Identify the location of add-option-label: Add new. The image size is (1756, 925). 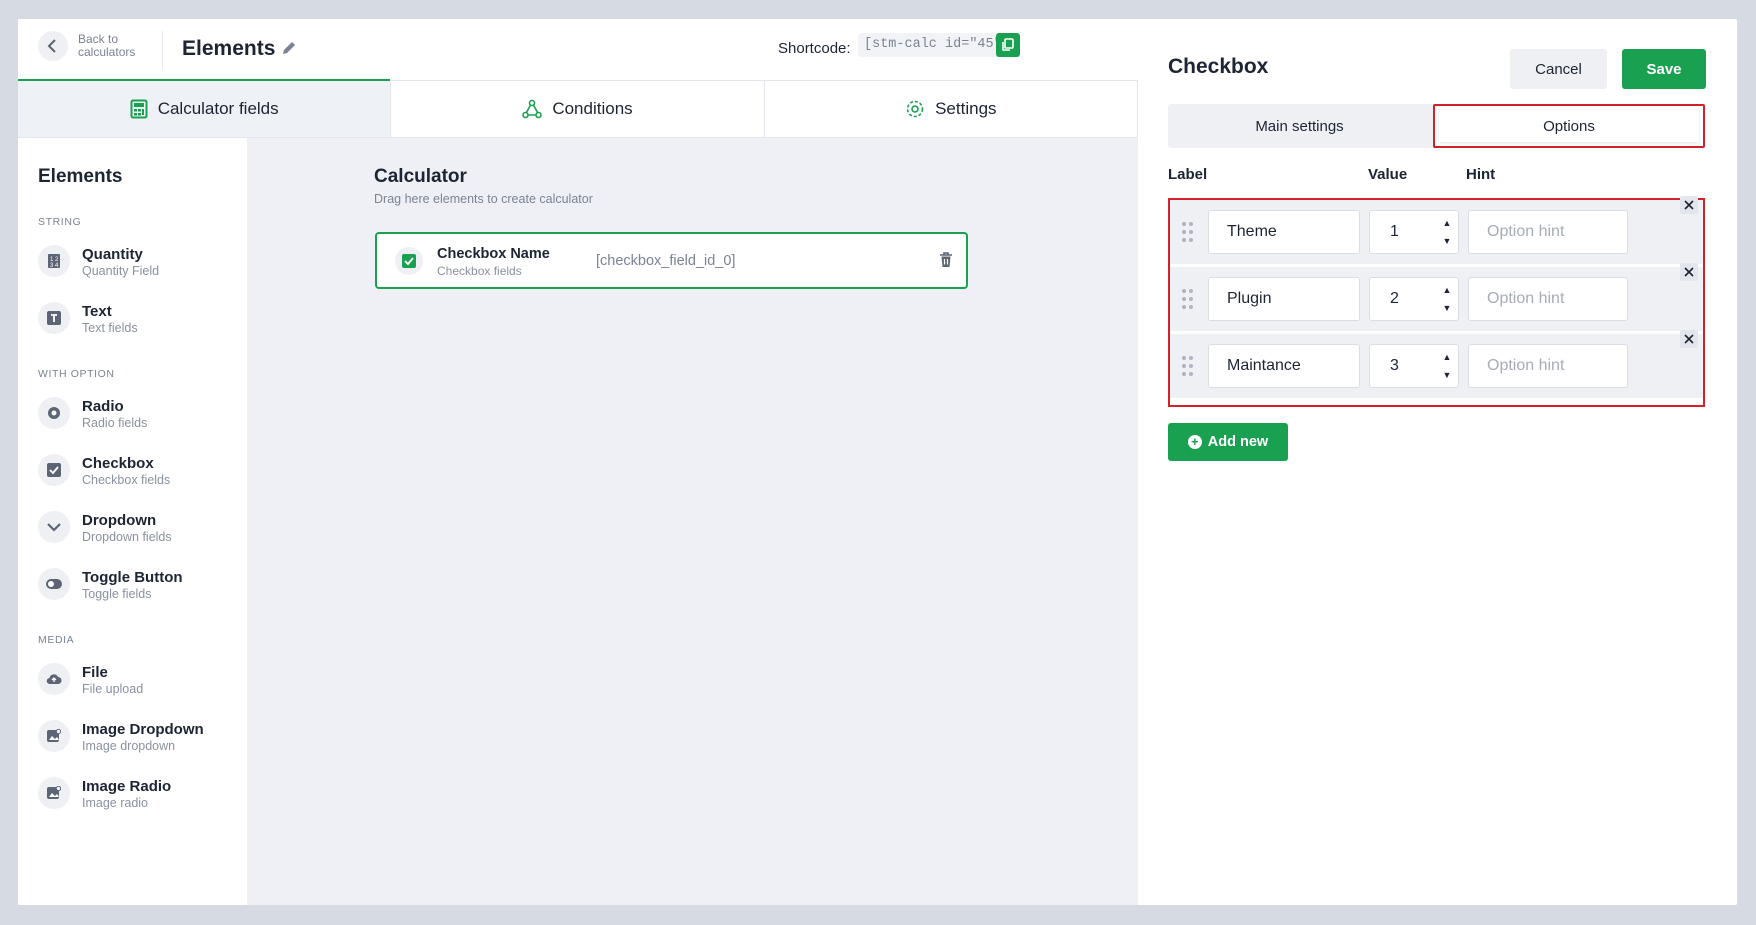
(1238, 442).